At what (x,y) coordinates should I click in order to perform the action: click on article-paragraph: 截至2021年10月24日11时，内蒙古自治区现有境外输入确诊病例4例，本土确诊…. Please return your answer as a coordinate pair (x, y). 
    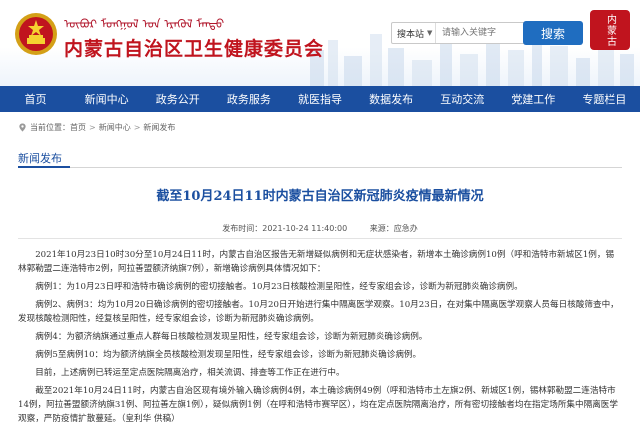
    Looking at the image, I should click on (318, 405).